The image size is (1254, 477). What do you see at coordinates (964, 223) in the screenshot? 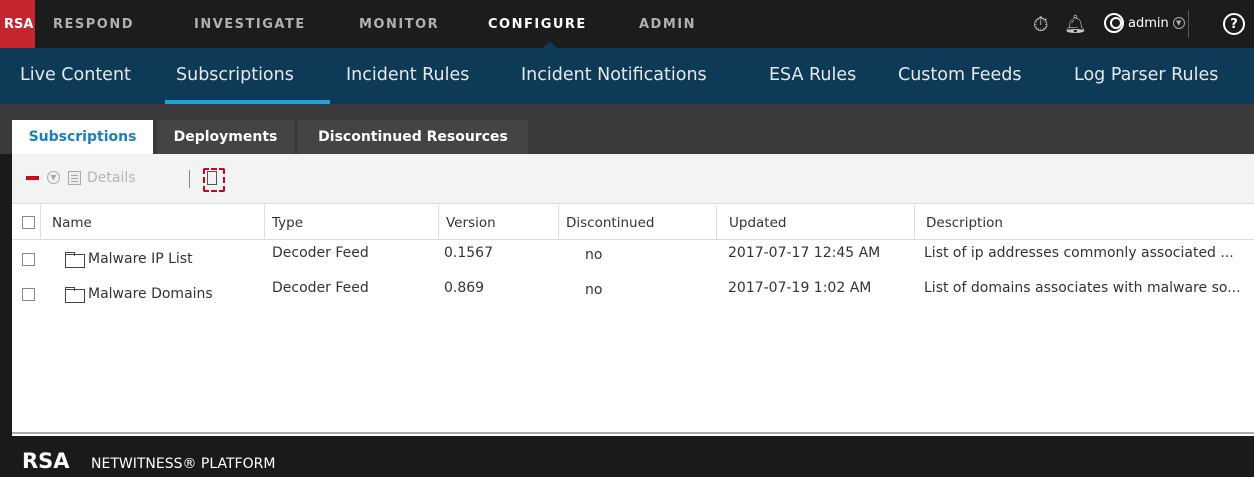
I see `header-description: Description` at bounding box center [964, 223].